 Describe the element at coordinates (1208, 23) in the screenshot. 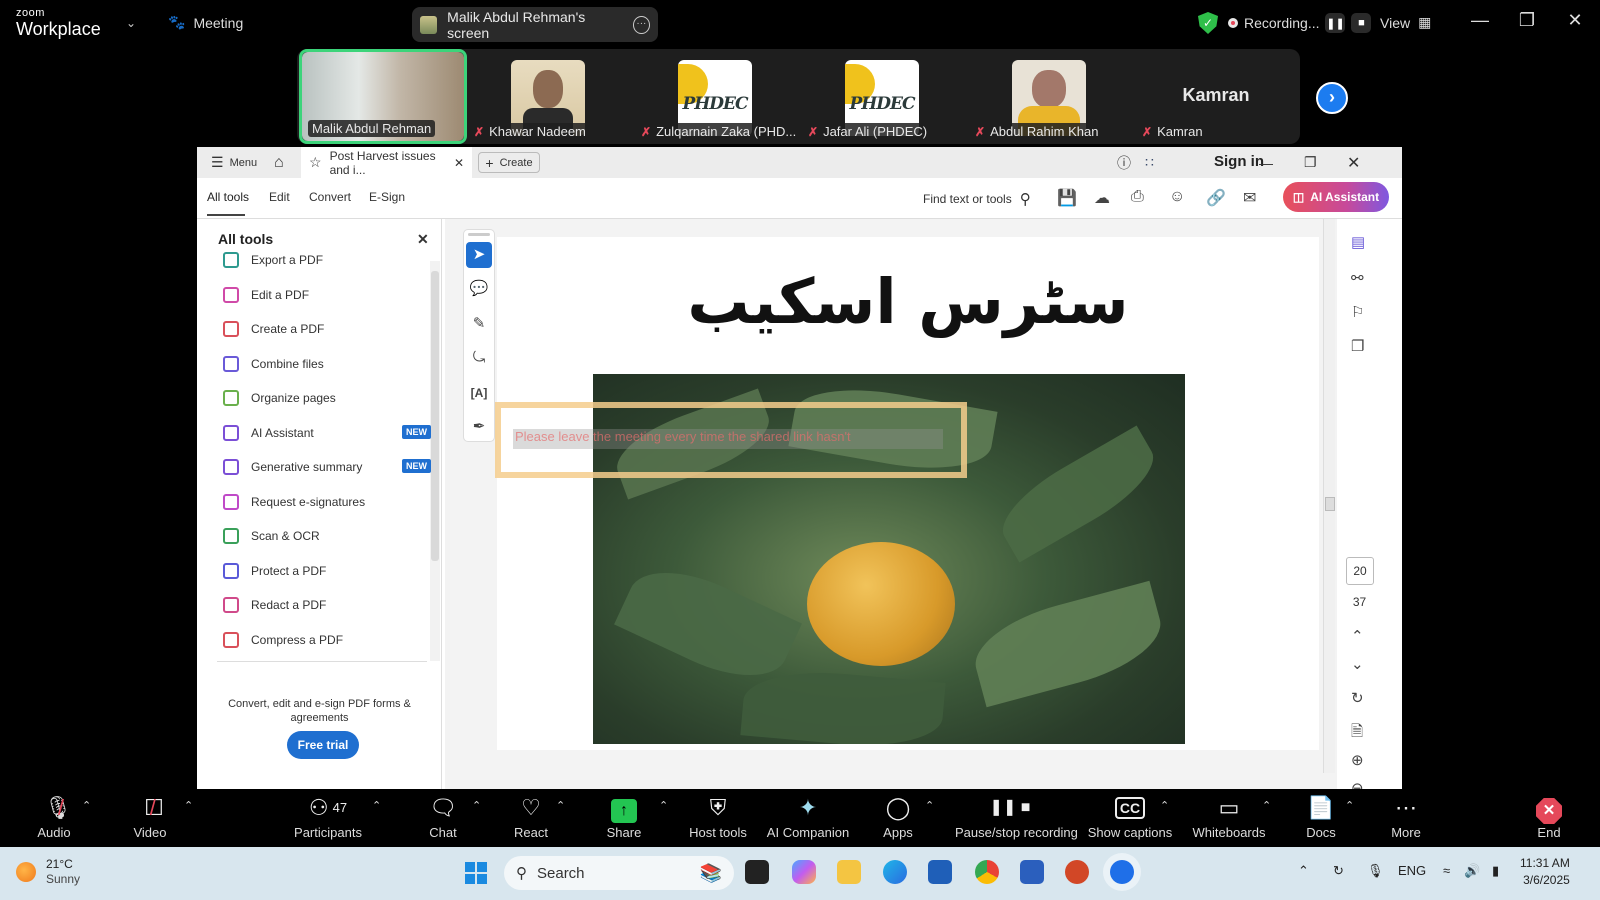

I see `encryption-shield-icon: ✓` at that location.